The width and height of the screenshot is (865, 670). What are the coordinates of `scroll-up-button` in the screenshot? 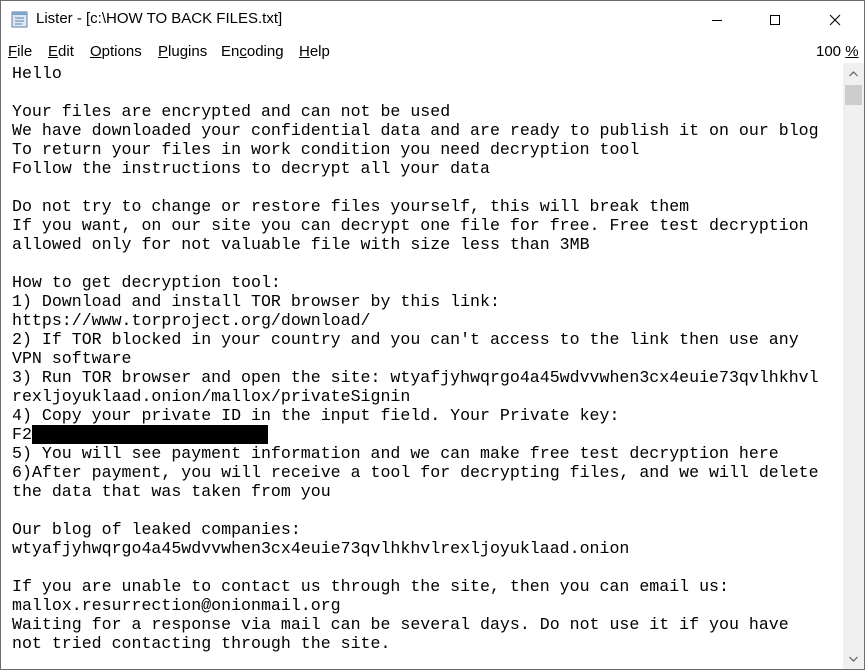 It's located at (853, 73).